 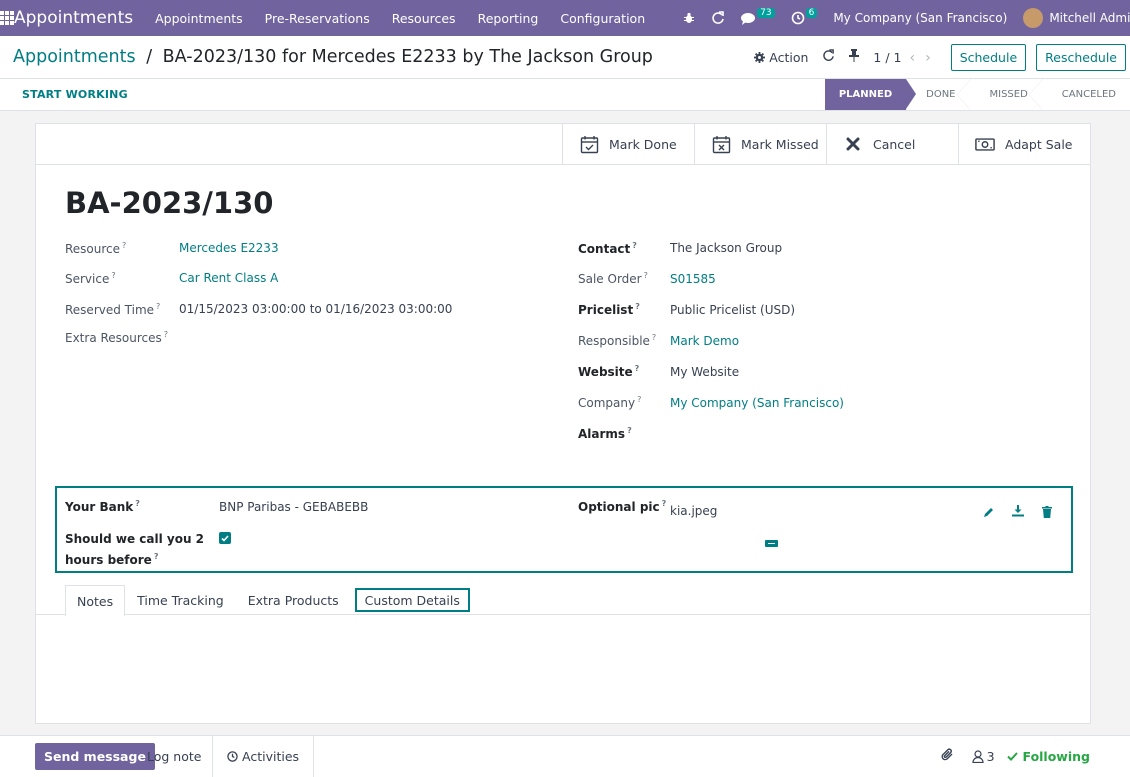 I want to click on clock-icon, so click(x=232, y=756).